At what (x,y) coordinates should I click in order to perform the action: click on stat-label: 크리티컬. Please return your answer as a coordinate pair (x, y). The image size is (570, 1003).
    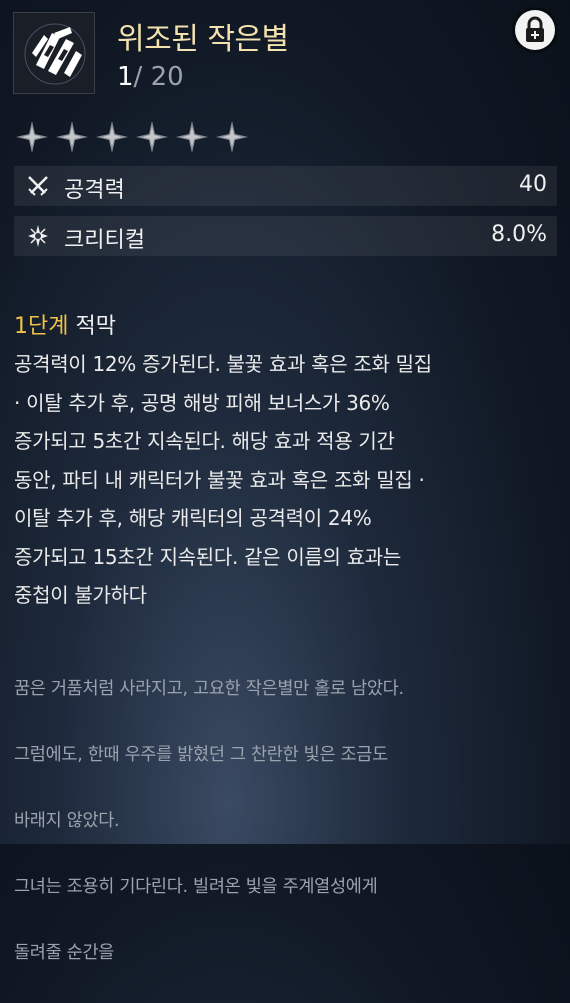
    Looking at the image, I should click on (104, 240).